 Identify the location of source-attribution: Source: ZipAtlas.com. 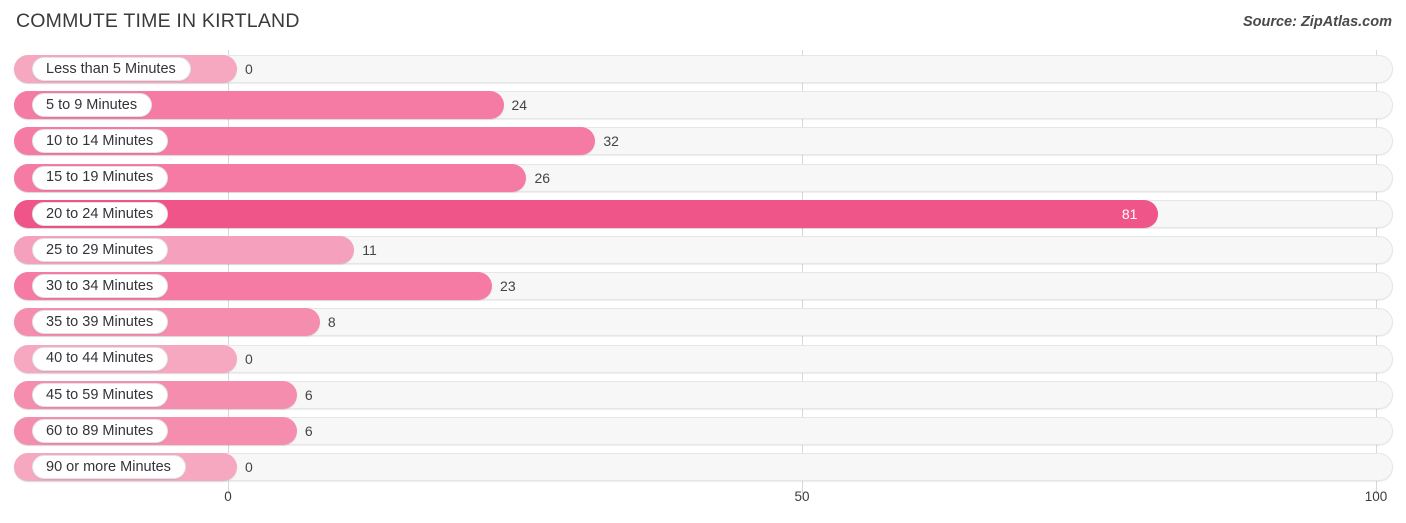
(1317, 22).